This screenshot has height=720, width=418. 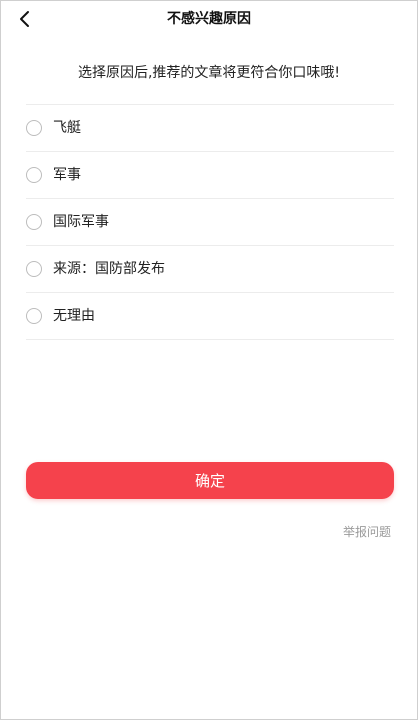 I want to click on reason-option-label: 军事, so click(x=67, y=175).